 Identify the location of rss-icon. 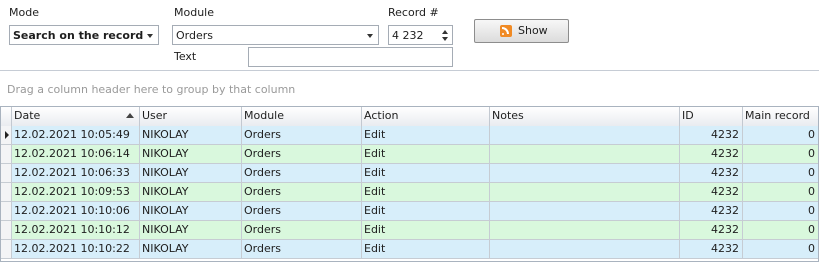
(506, 31).